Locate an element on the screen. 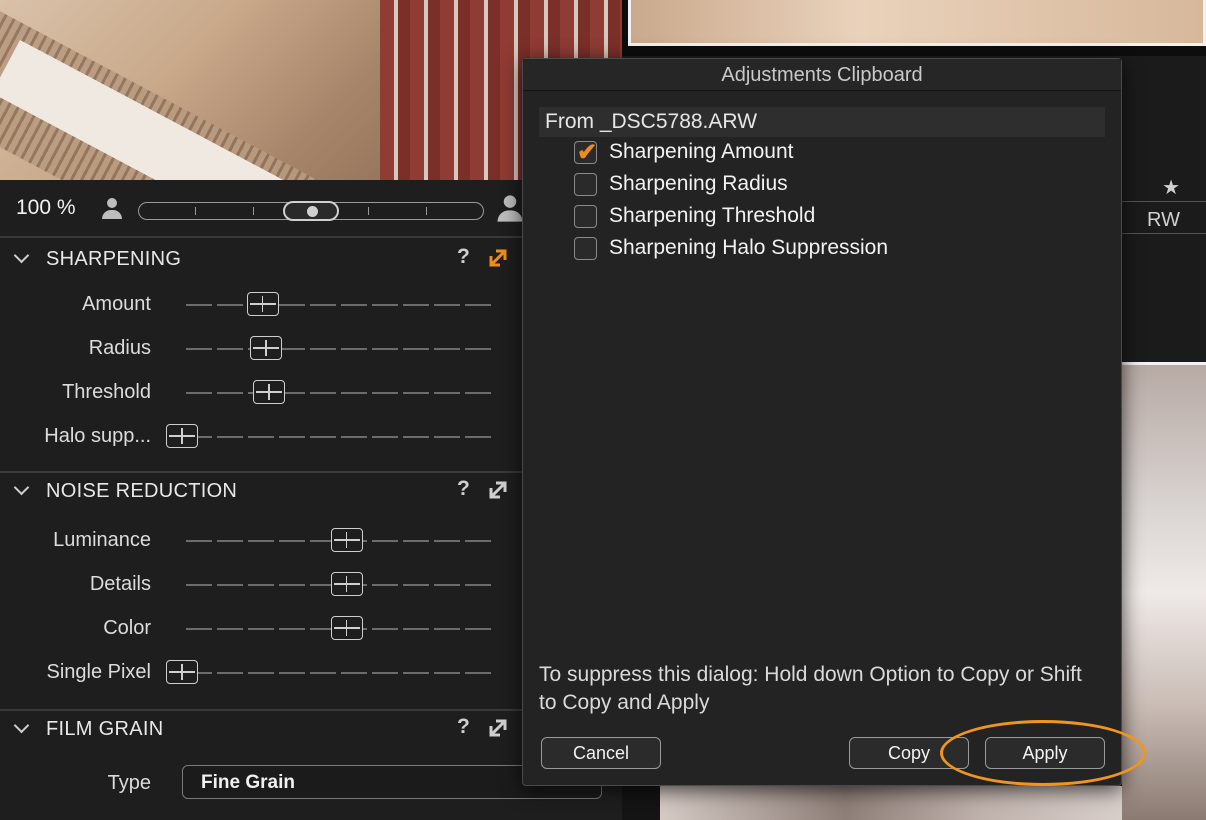 Image resolution: width=1206 pixels, height=820 pixels. adjustment-checkbox-item: Sharpening Radius is located at coordinates (834, 184).